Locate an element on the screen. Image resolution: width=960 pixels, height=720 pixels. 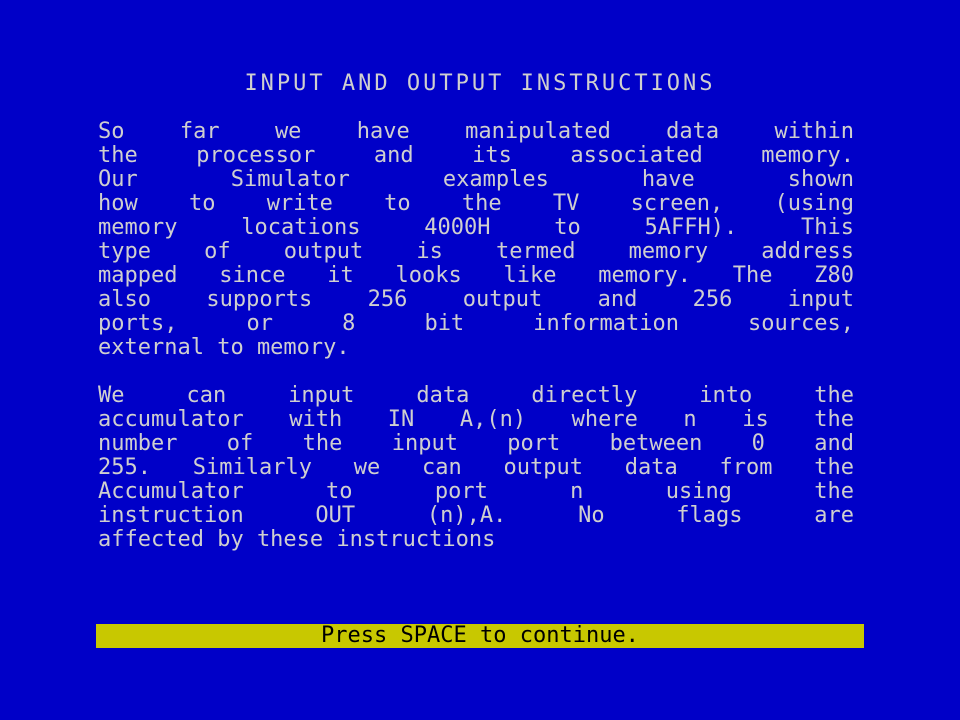
continue-prompt: Press SPACE to continue. is located at coordinates (480, 636).